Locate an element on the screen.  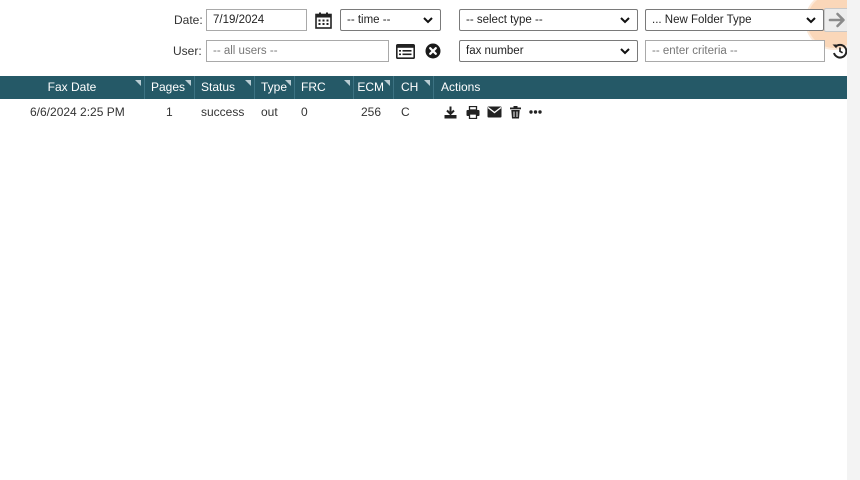
type-select: -- select type -- is located at coordinates (548, 20).